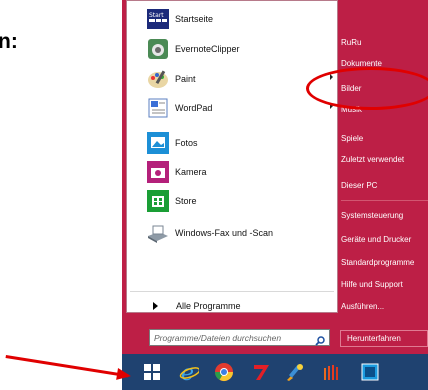 The height and width of the screenshot is (390, 428). Describe the element at coordinates (189, 372) in the screenshot. I see `internet-explorer-icon: e` at that location.